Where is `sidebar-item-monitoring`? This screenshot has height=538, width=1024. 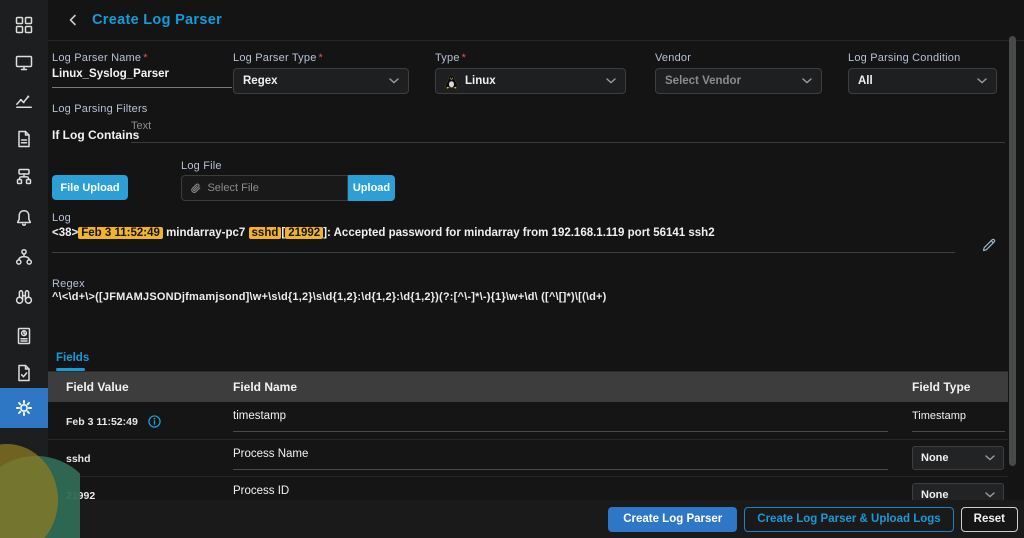
sidebar-item-monitoring is located at coordinates (24, 63).